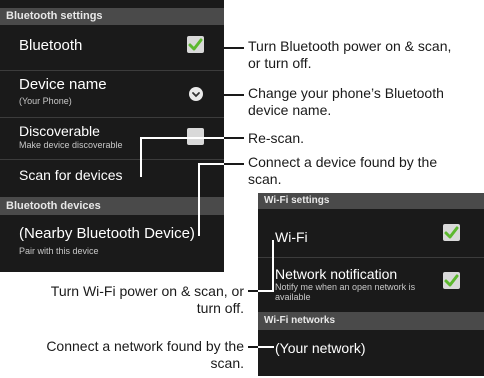  What do you see at coordinates (63, 84) in the screenshot?
I see `device-name-label: Device name` at bounding box center [63, 84].